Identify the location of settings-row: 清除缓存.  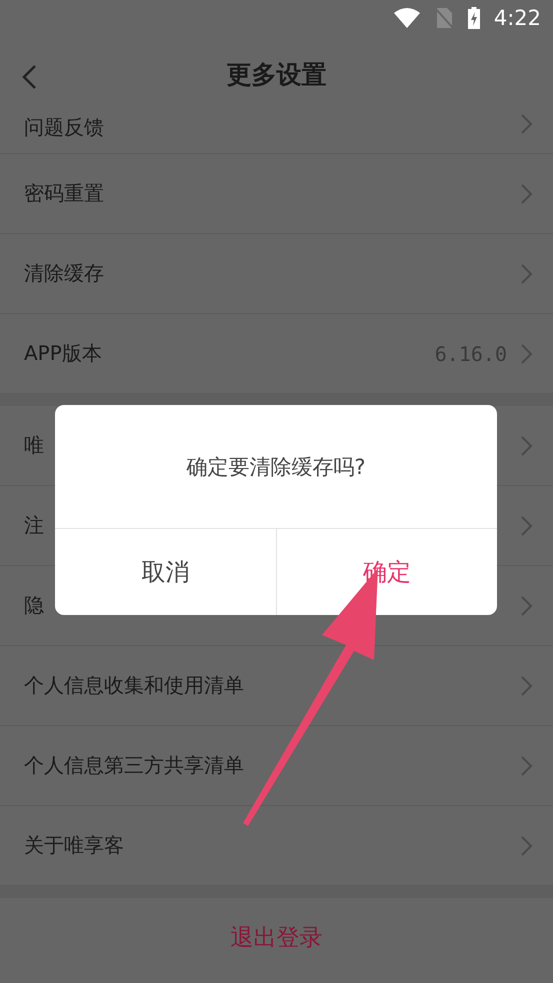
(276, 274).